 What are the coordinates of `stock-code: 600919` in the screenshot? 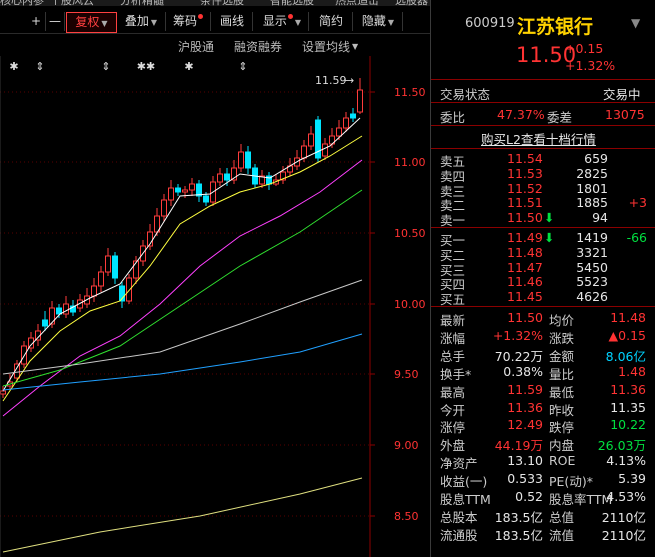 It's located at (490, 23).